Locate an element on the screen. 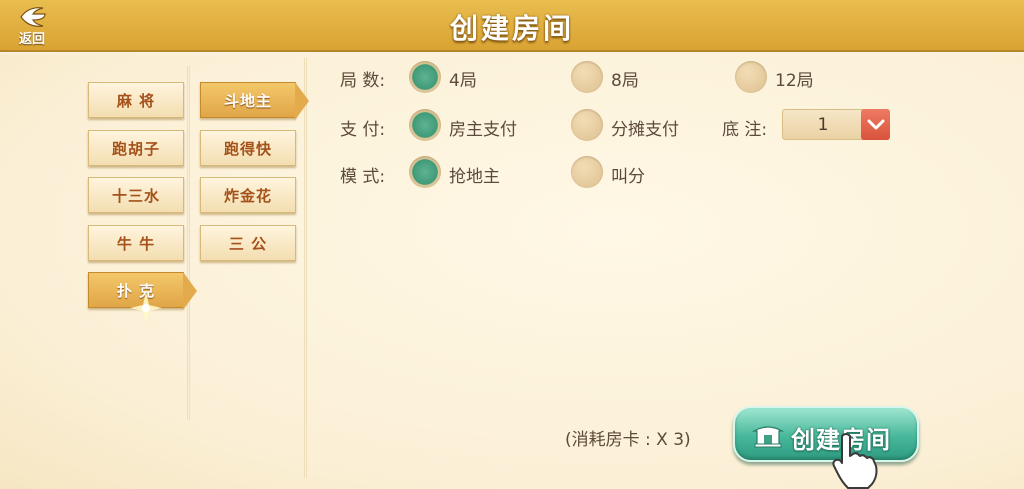  page-title: 创建房间 is located at coordinates (511, 28).